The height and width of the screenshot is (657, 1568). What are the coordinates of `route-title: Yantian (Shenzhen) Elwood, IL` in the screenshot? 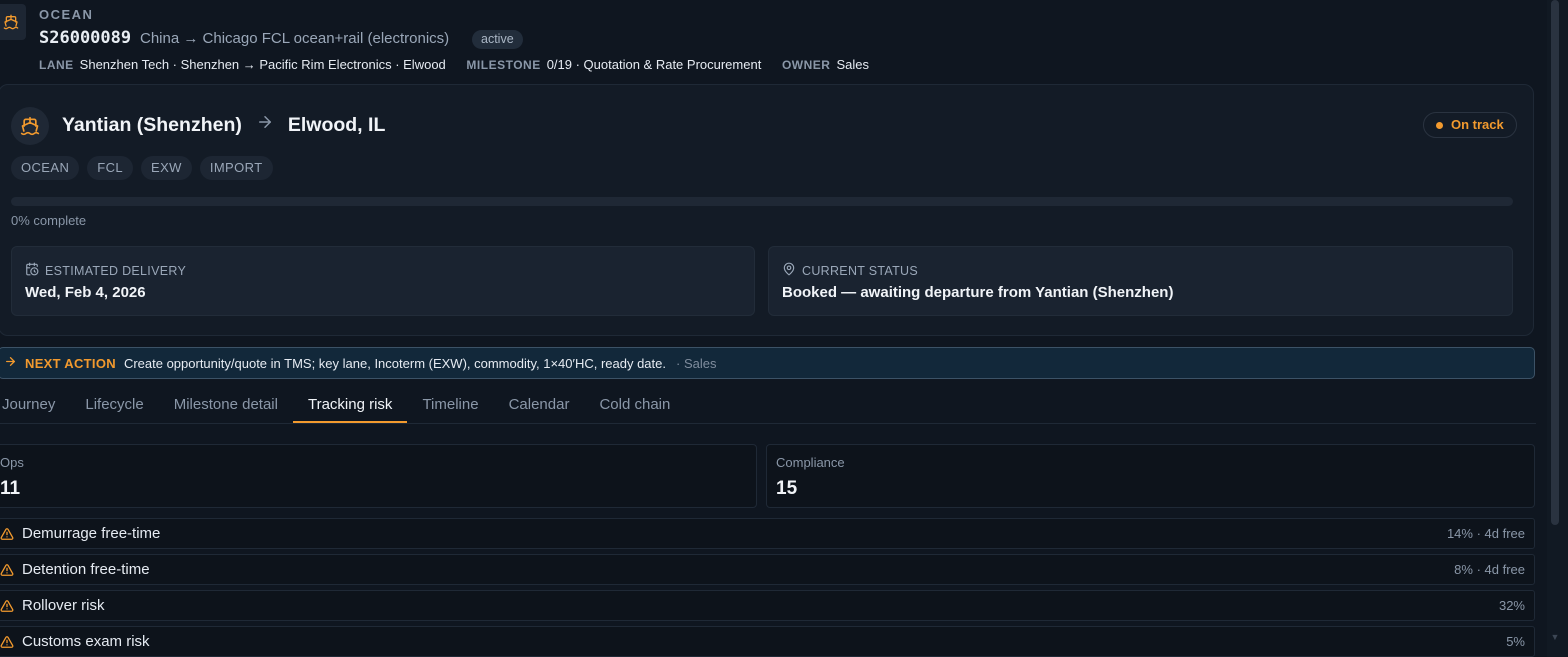 It's located at (223, 125).